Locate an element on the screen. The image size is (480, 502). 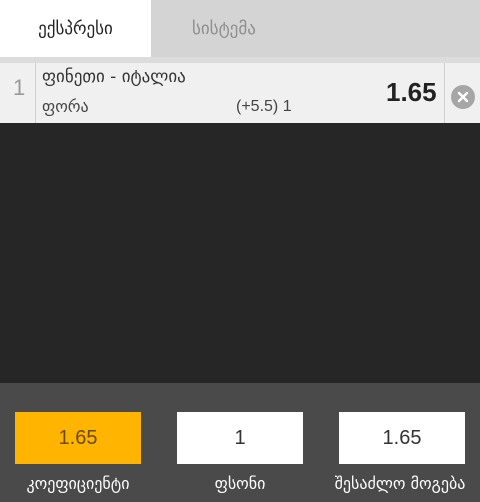
possible-win-value: 1.65 is located at coordinates (402, 437).